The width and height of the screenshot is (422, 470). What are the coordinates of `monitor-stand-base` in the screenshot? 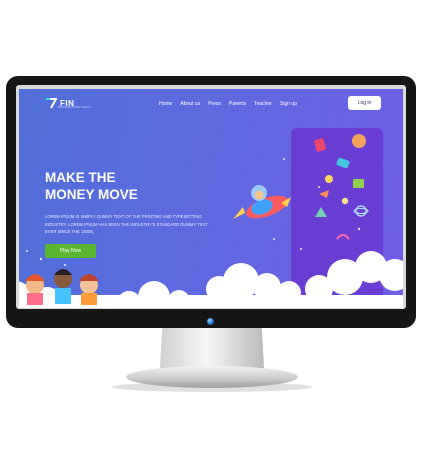 It's located at (212, 377).